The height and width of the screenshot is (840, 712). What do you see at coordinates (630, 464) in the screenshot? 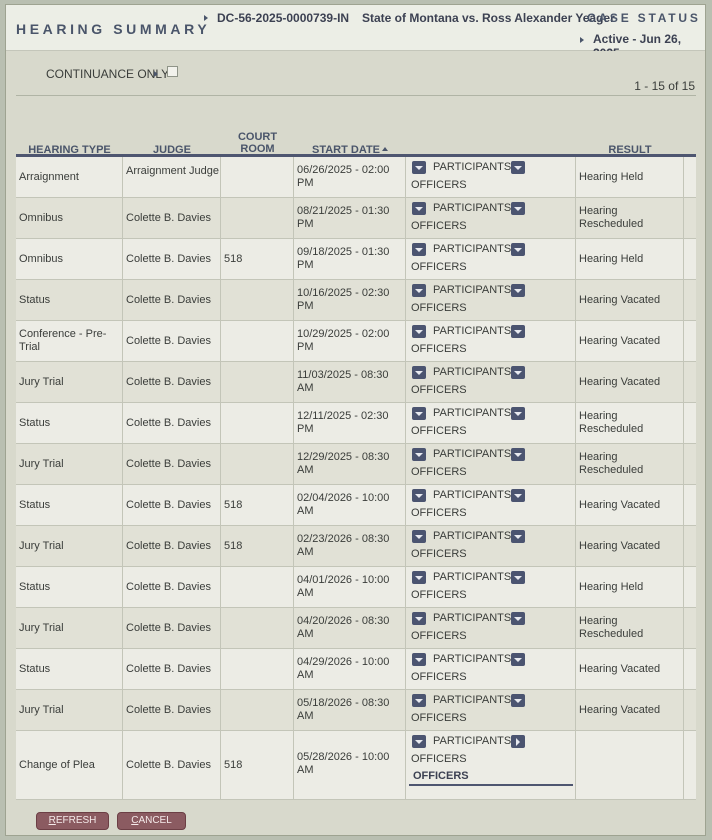
I see `result-cell: Hearing Rescheduled` at bounding box center [630, 464].